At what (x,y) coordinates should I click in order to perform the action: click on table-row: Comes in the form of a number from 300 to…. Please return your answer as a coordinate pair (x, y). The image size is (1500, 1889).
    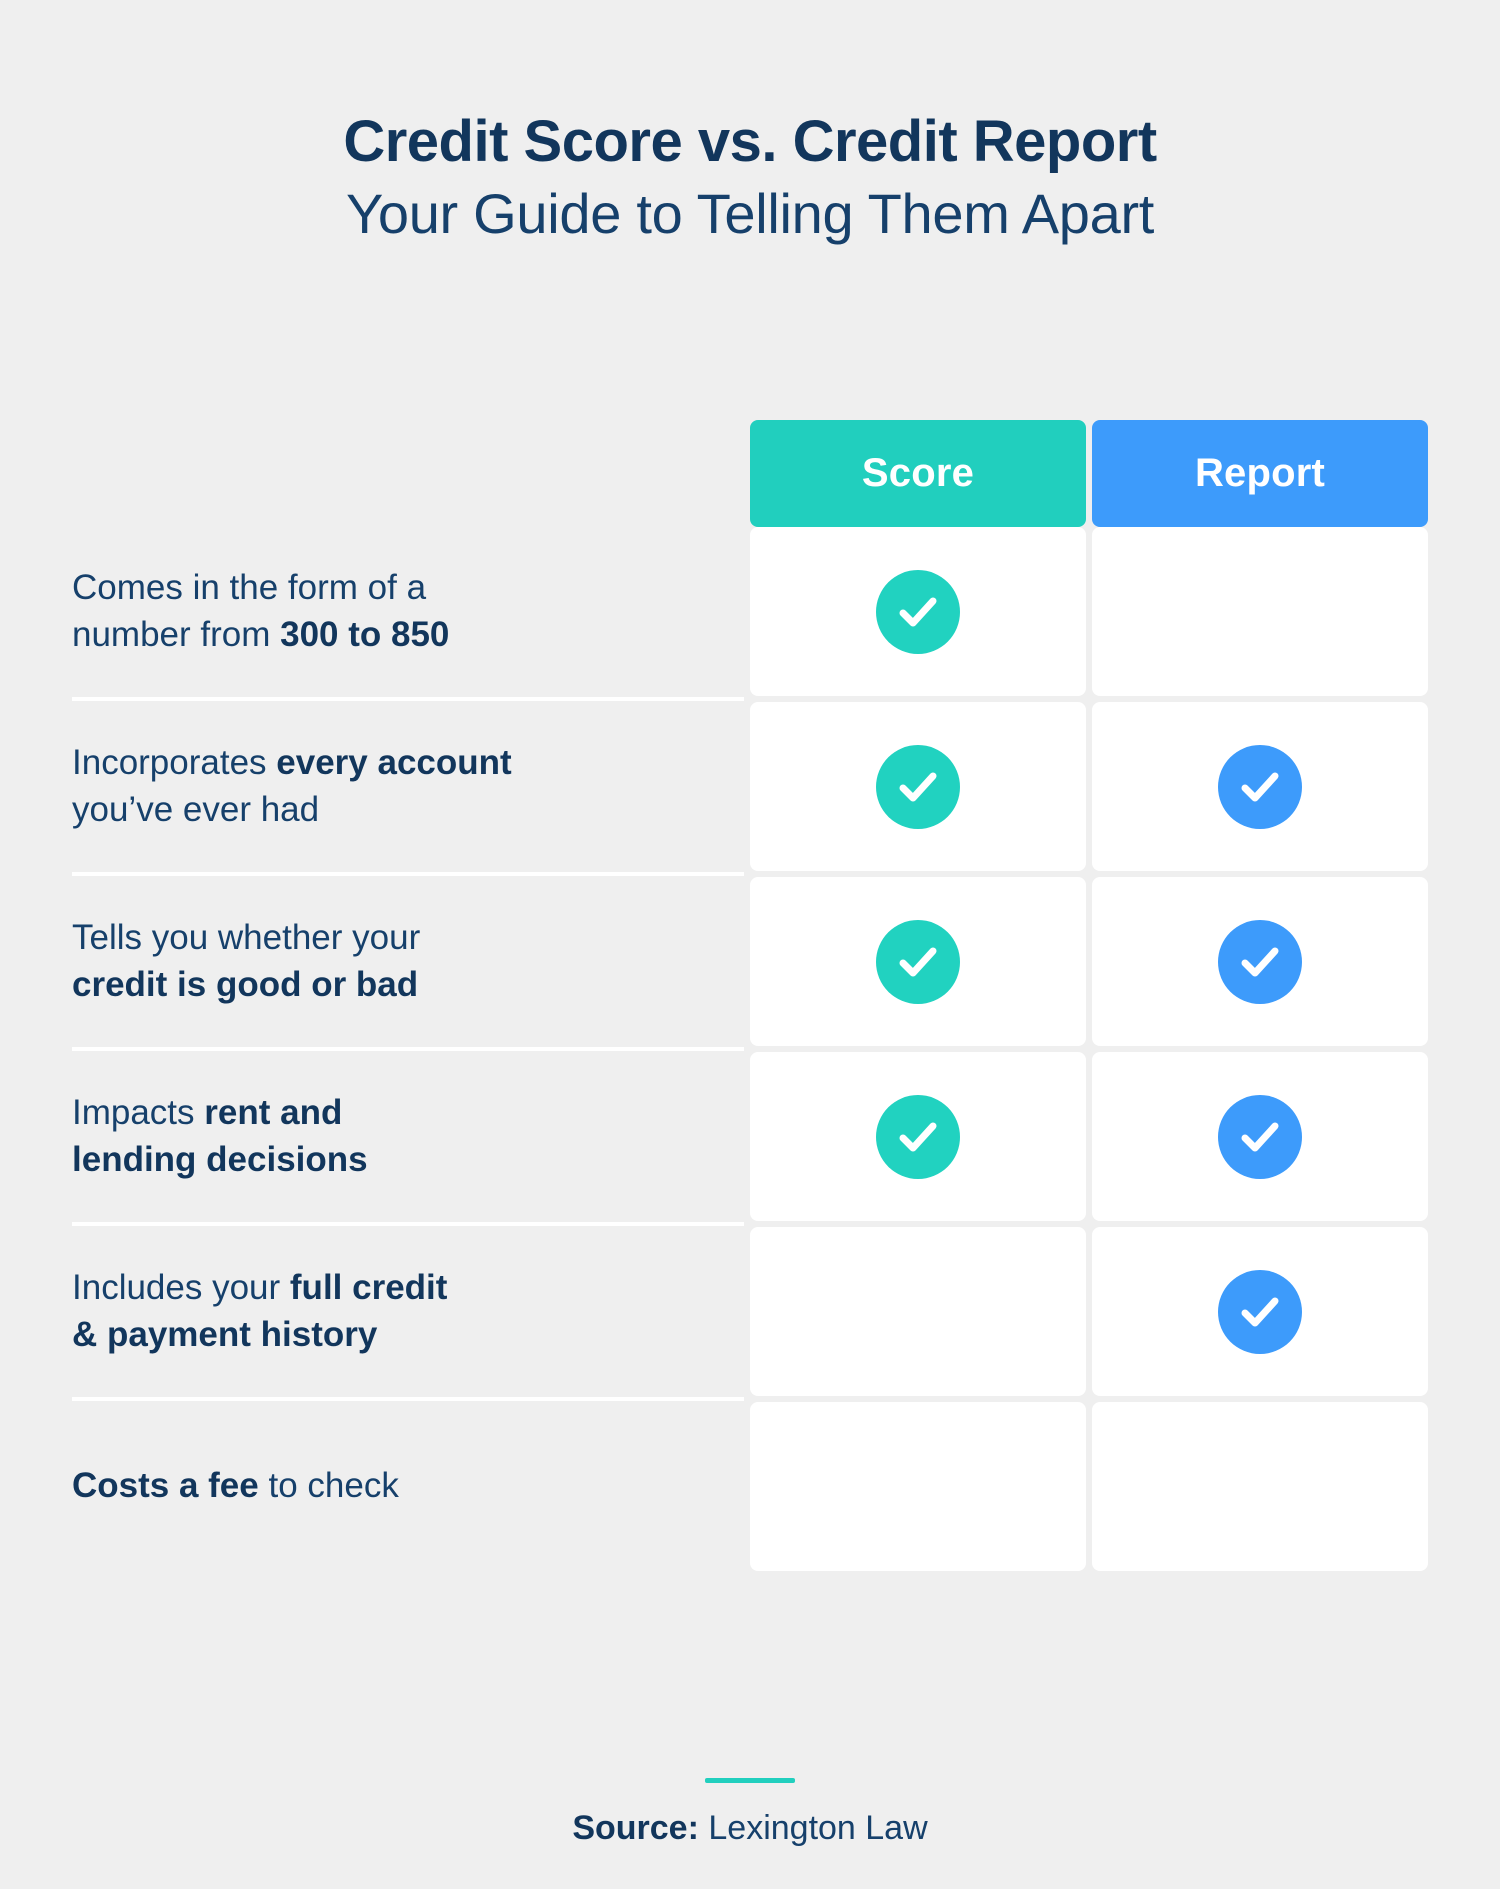
    Looking at the image, I should click on (750, 611).